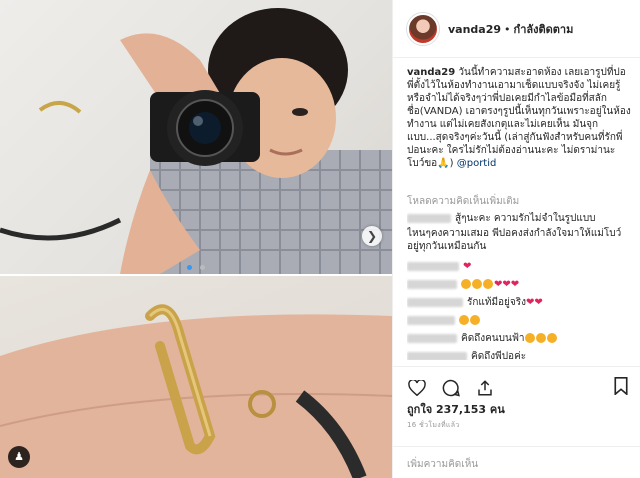 This screenshot has width=640, height=478. What do you see at coordinates (456, 409) in the screenshot?
I see `likes-count: ถูกใจ 237,153 คน` at bounding box center [456, 409].